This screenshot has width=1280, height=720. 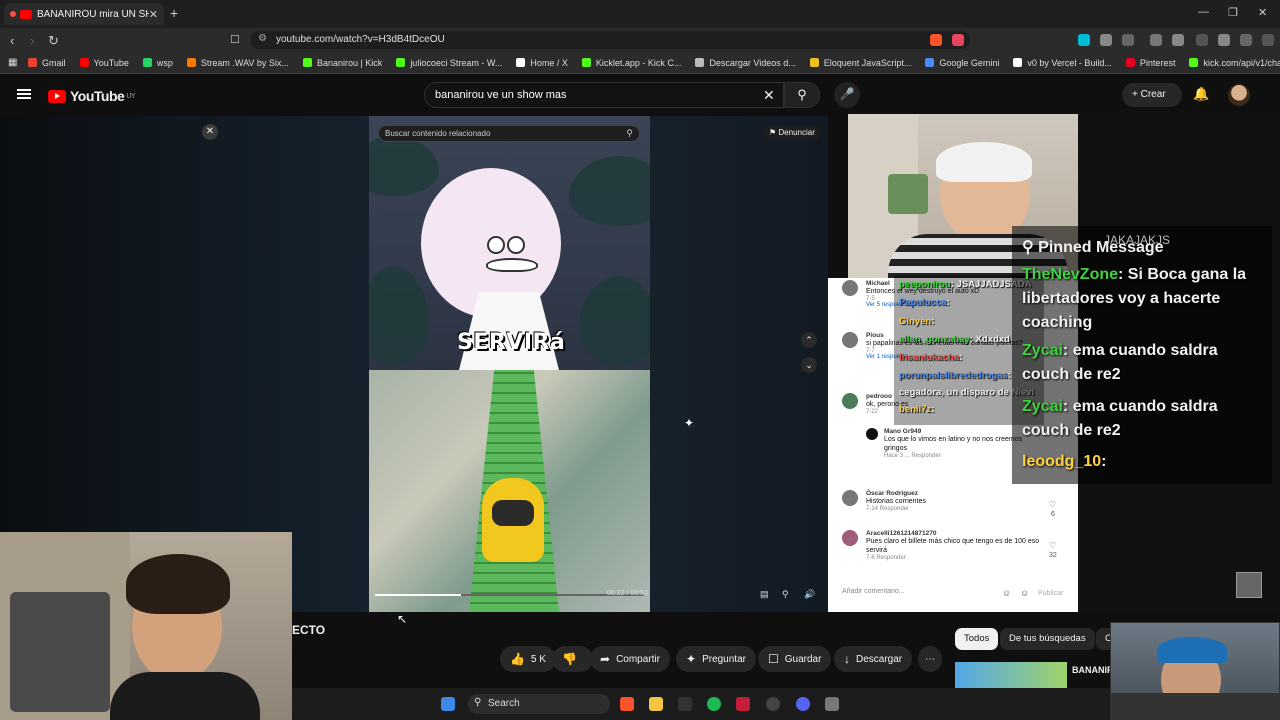 I want to click on media-icon, so click(x=1156, y=40).